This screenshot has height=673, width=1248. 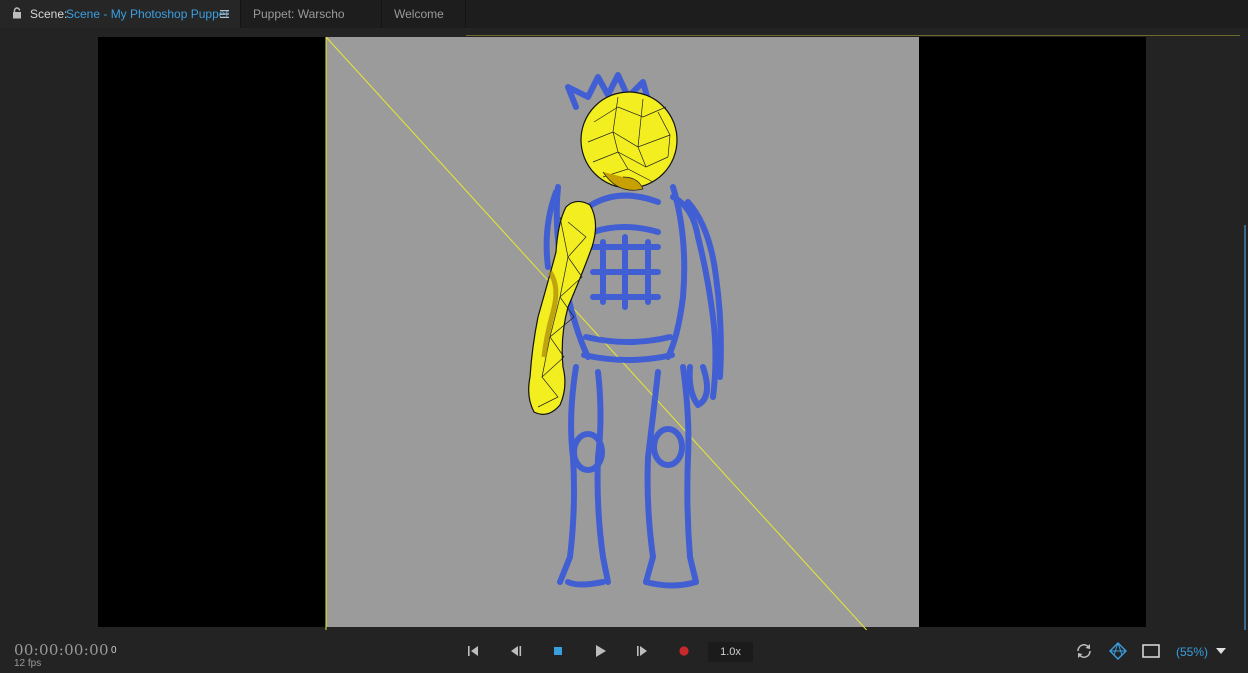 I want to click on scene-label: Scene:, so click(x=49, y=14).